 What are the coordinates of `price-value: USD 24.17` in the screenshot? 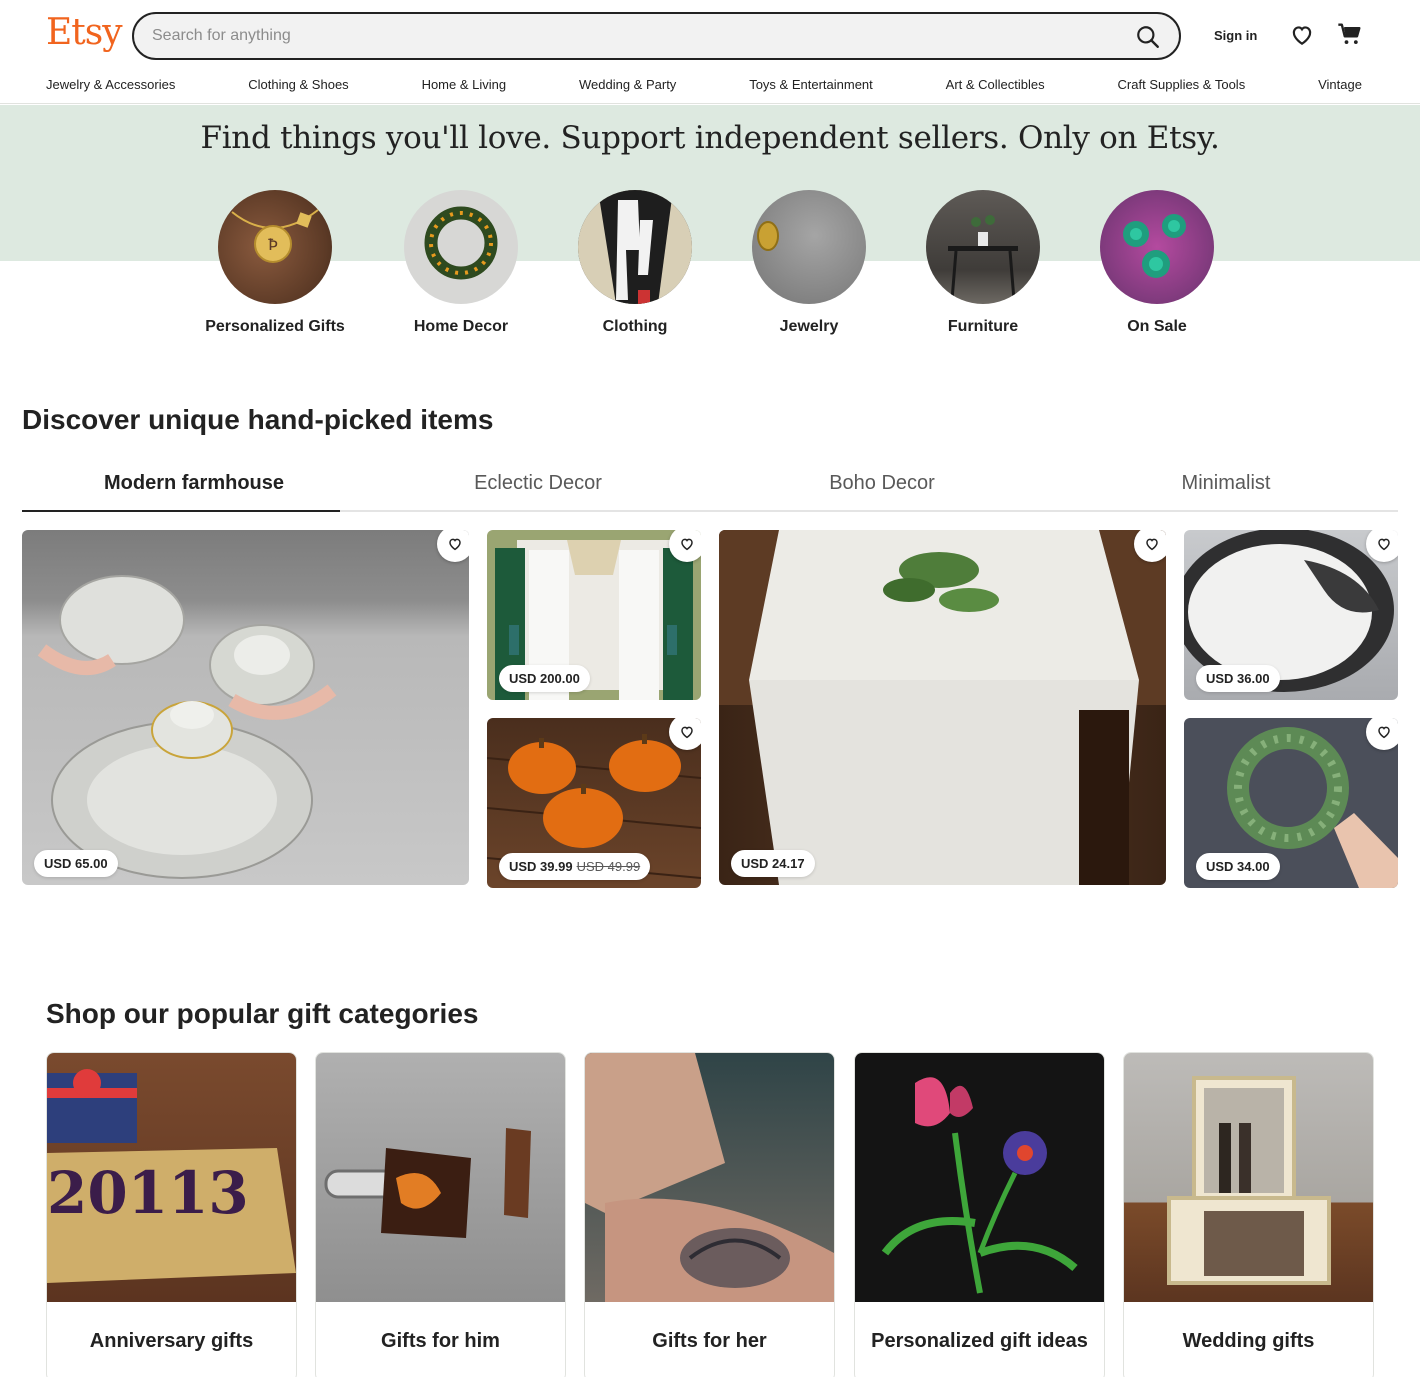 It's located at (773, 863).